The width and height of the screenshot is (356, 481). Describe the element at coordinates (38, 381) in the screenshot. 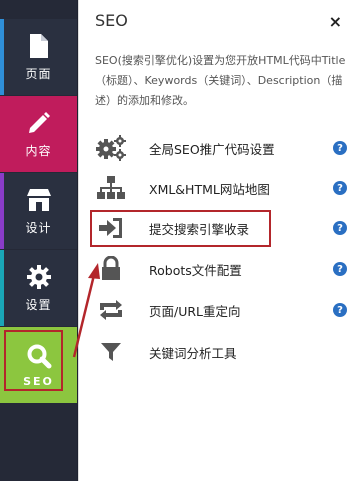

I see `sidebar-item-label: SEO` at that location.